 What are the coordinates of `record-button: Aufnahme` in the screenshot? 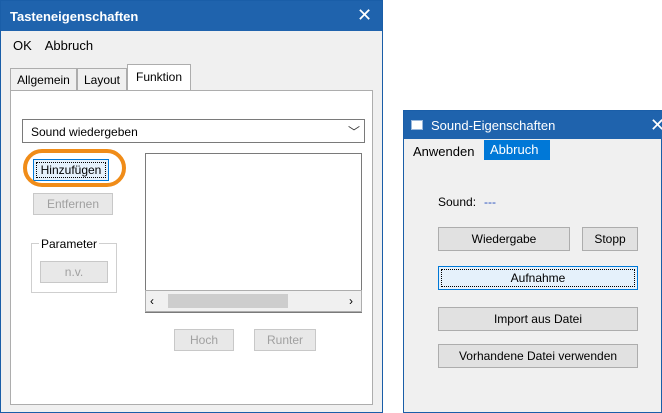 It's located at (538, 278).